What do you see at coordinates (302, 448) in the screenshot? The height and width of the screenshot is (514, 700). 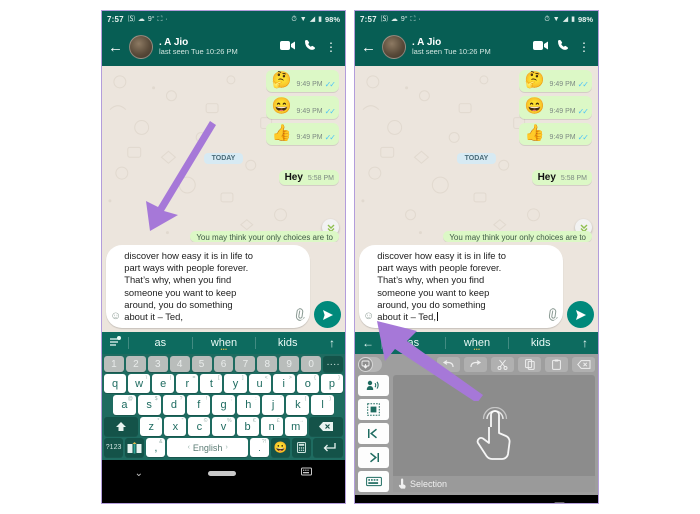 I see `calculator-key` at bounding box center [302, 448].